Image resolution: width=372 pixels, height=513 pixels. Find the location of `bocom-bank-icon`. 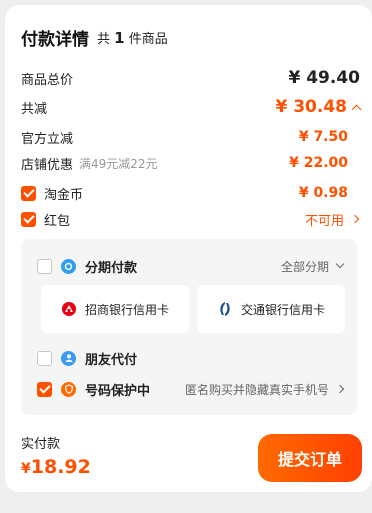

bocom-bank-icon is located at coordinates (225, 309).